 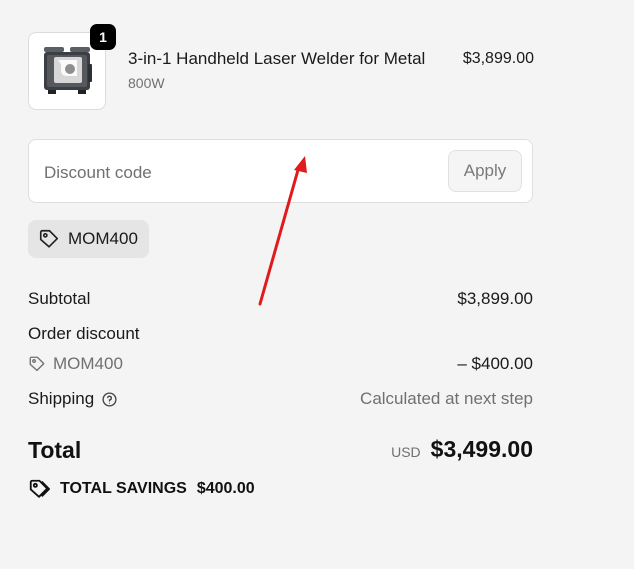 I want to click on discount-code-form: Apply, so click(x=280, y=171).